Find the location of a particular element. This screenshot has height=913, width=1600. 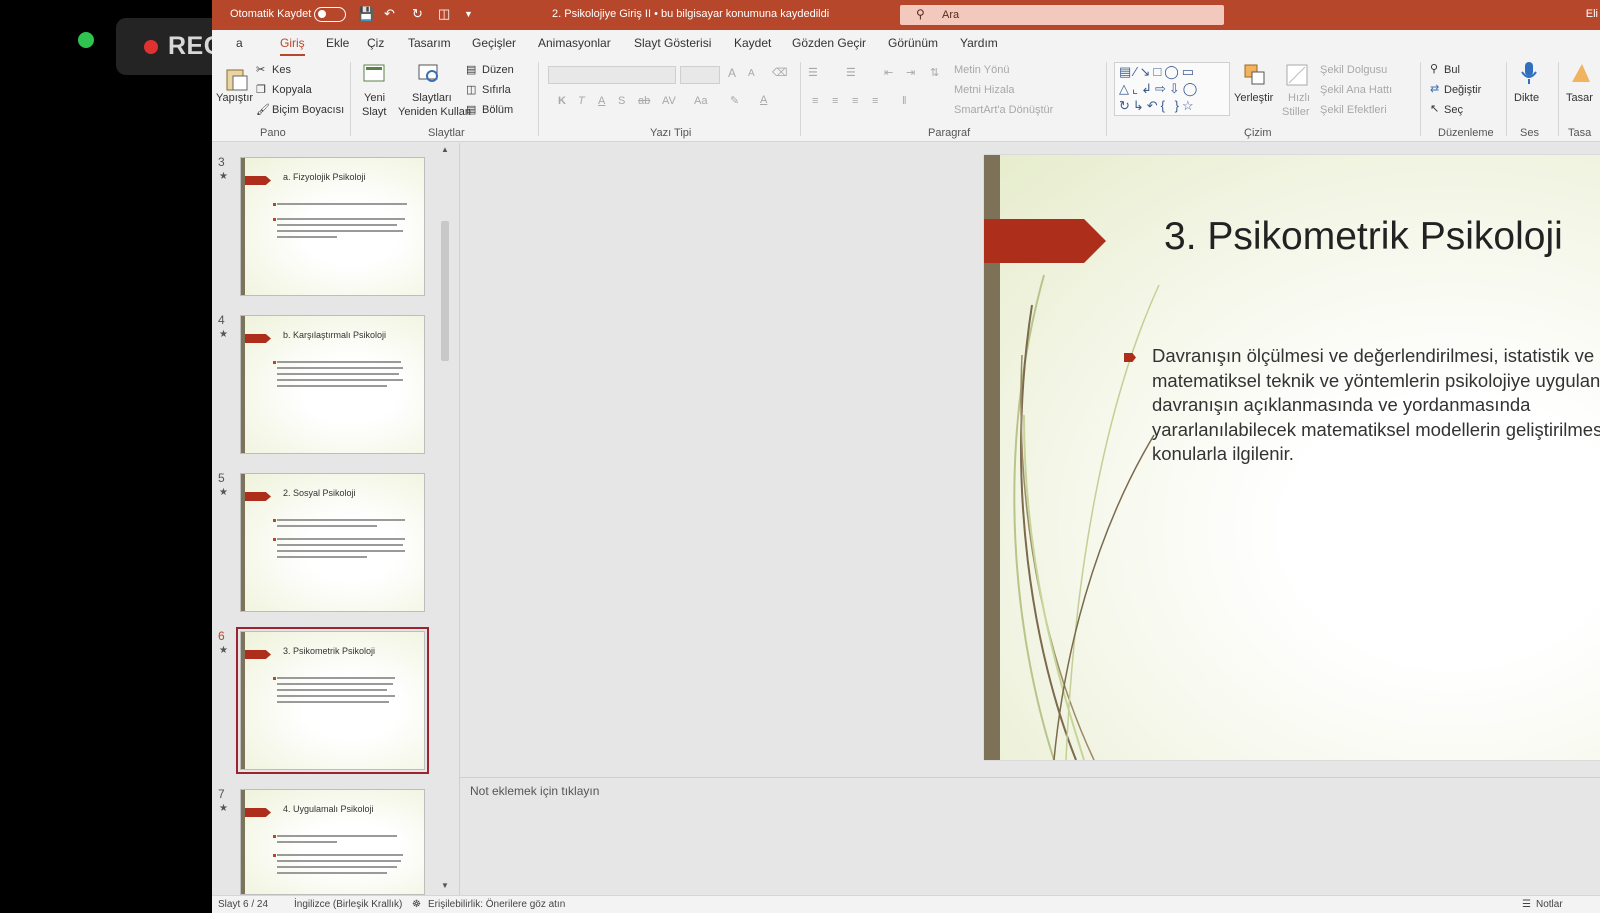

smartart-button: SmartArt'a Dönüştür is located at coordinates (1003, 110).